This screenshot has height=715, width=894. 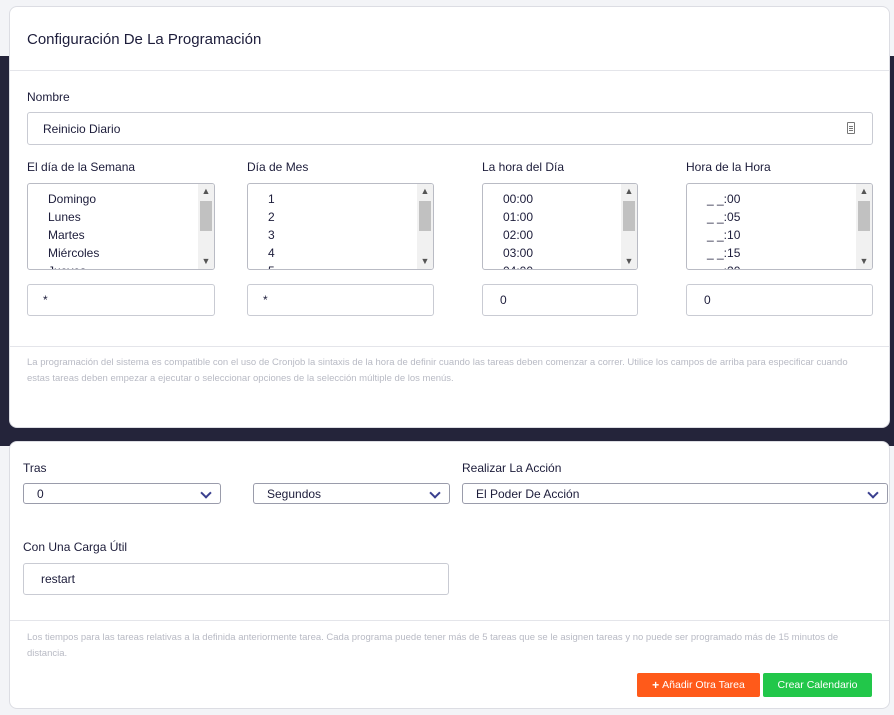 What do you see at coordinates (35, 468) in the screenshot?
I see `after-label: Tras` at bounding box center [35, 468].